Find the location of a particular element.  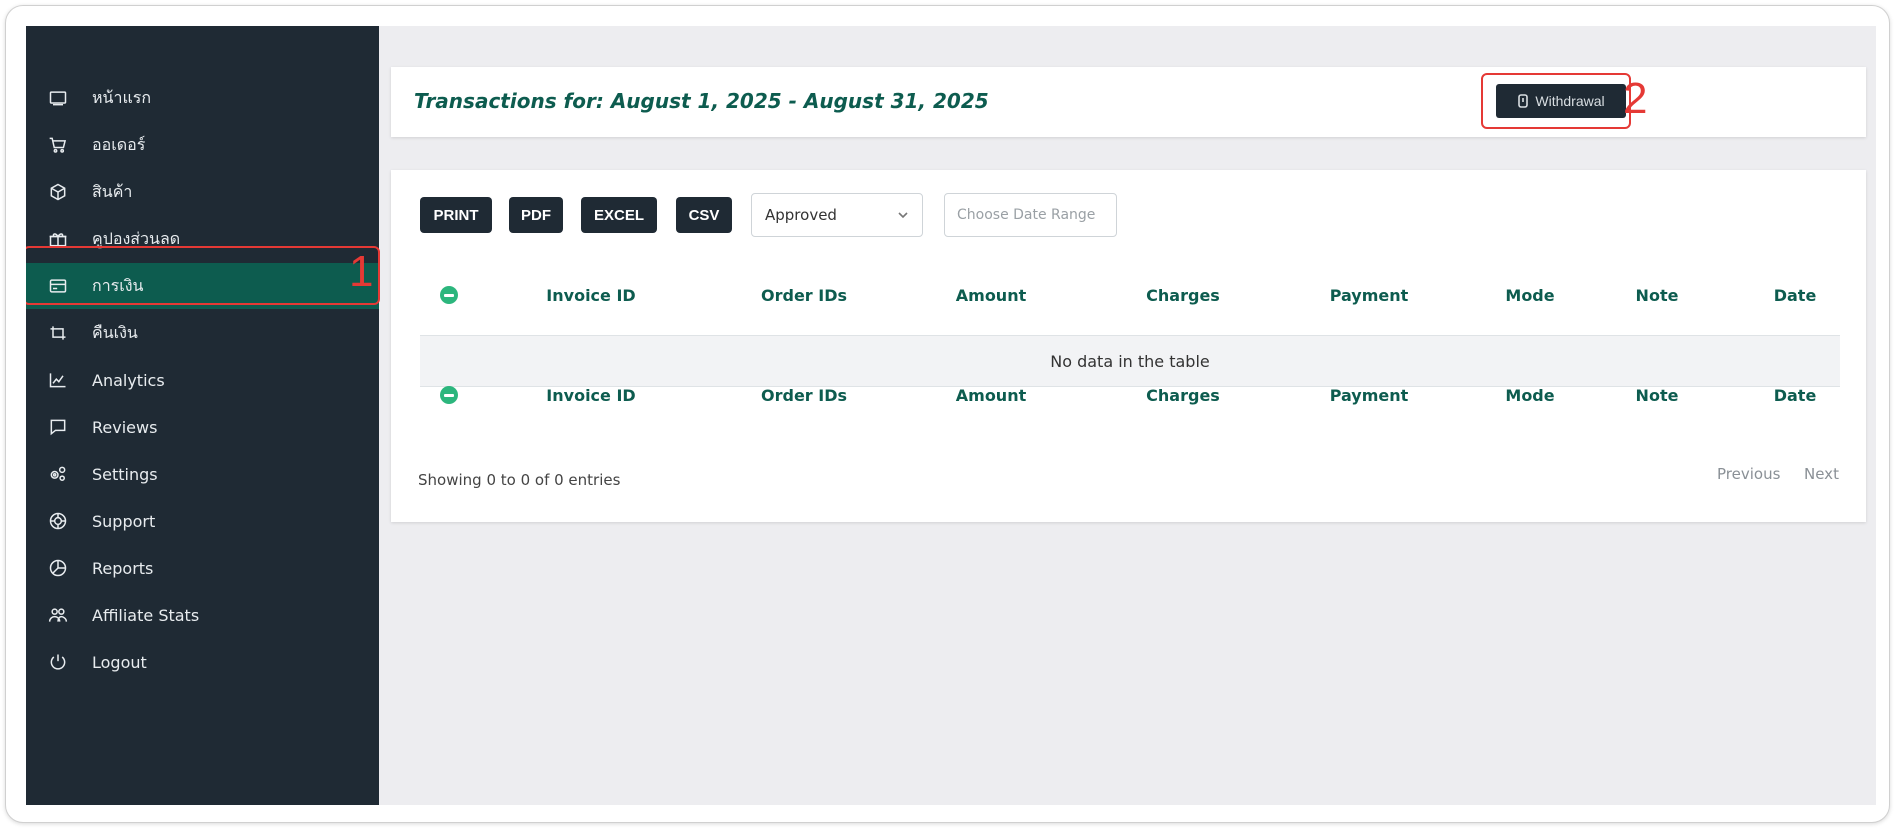

box-icon is located at coordinates (58, 192).